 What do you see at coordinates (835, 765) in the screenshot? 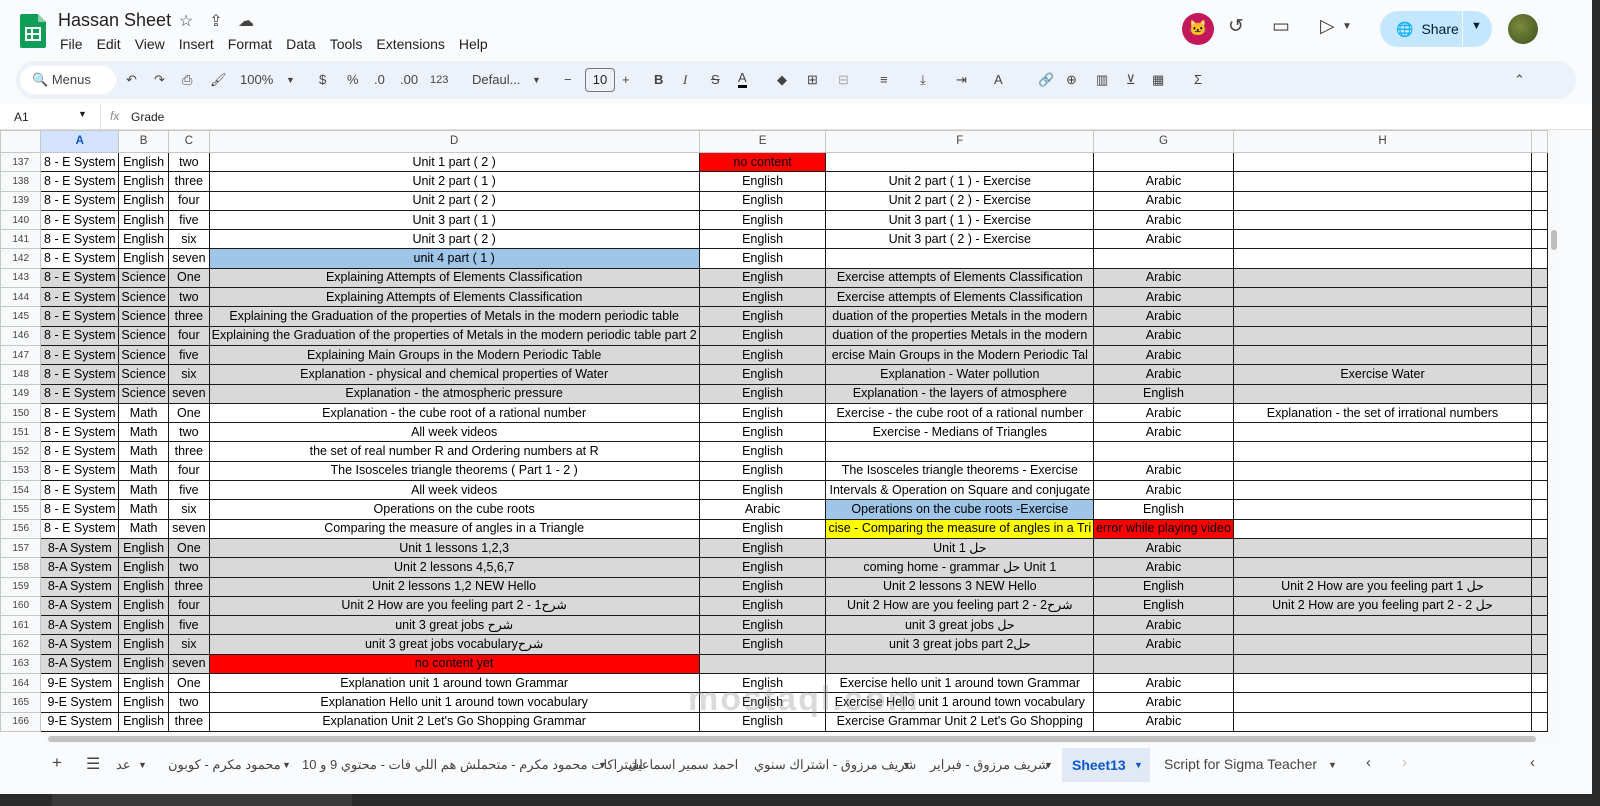
I see `sheet-tab-5: شريف مرزوق - اشتراك سنوي` at bounding box center [835, 765].